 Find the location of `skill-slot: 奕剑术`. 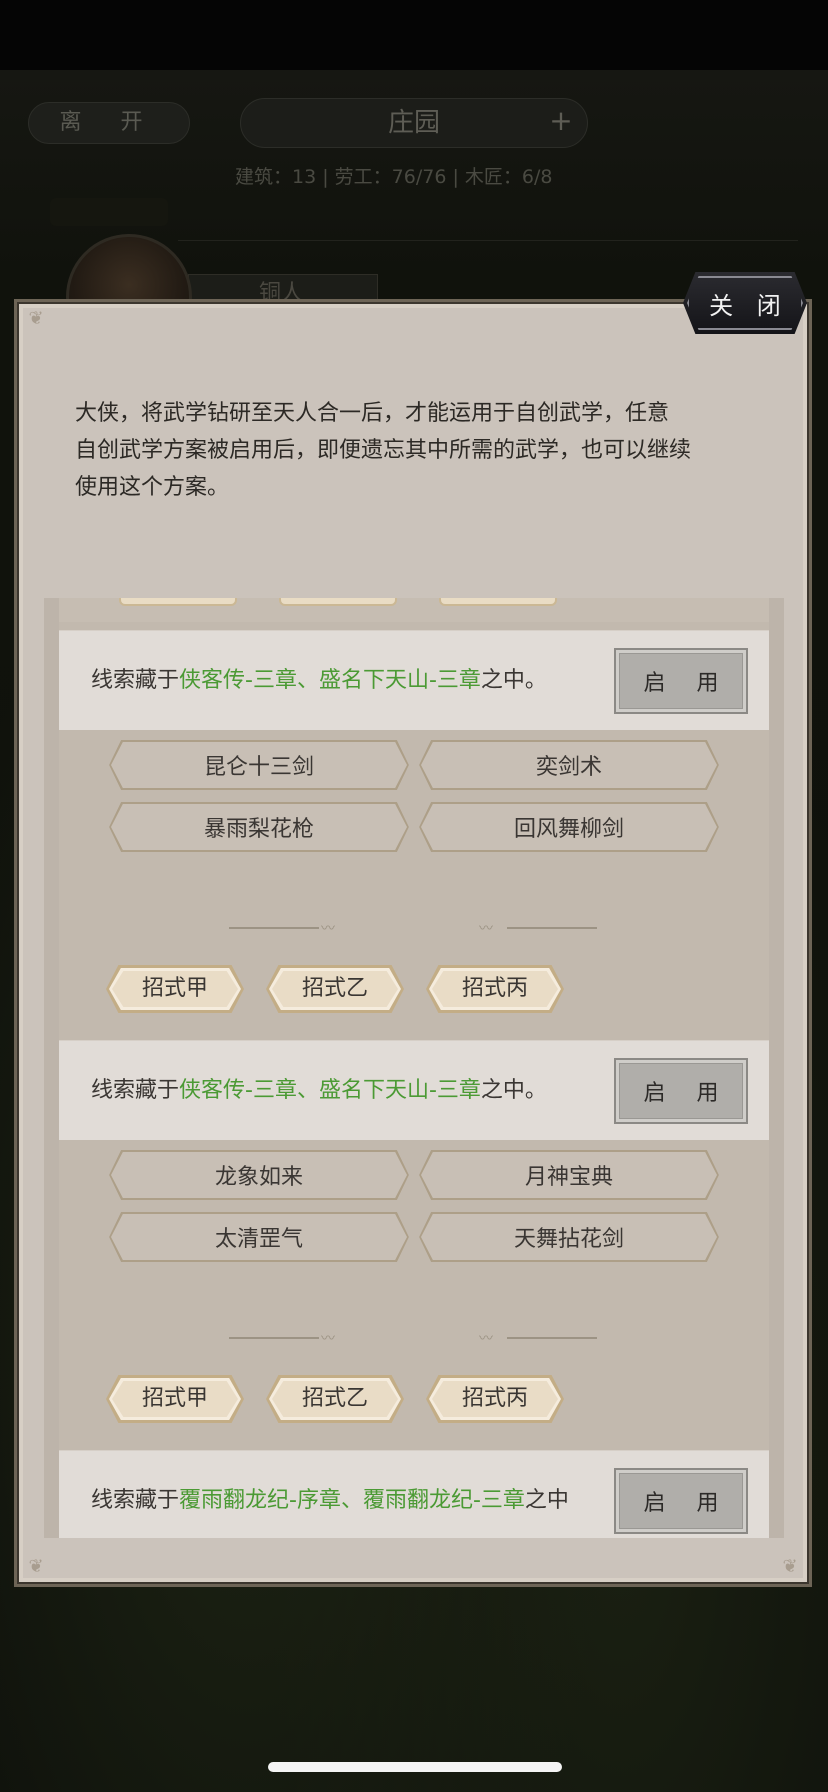

skill-slot: 奕剑术 is located at coordinates (569, 765).